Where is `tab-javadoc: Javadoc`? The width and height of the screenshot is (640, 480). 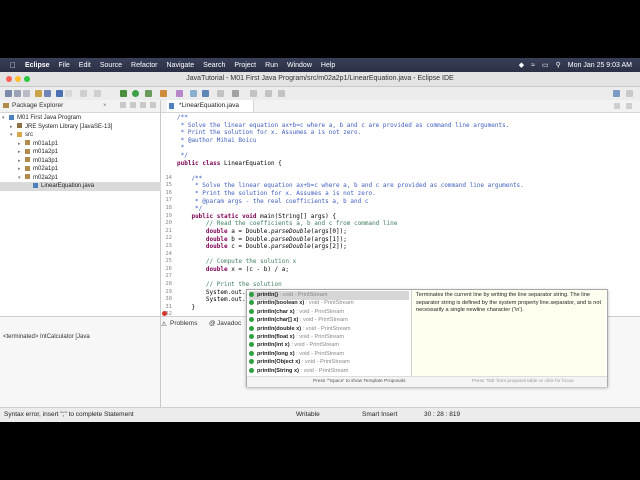 tab-javadoc: Javadoc is located at coordinates (229, 323).